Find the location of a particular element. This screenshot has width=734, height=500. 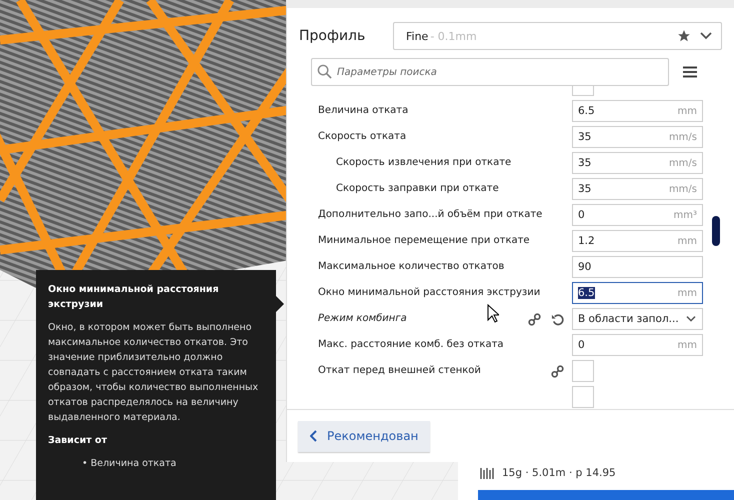

setting-label: Минимальное перемещение при откате is located at coordinates (424, 241).